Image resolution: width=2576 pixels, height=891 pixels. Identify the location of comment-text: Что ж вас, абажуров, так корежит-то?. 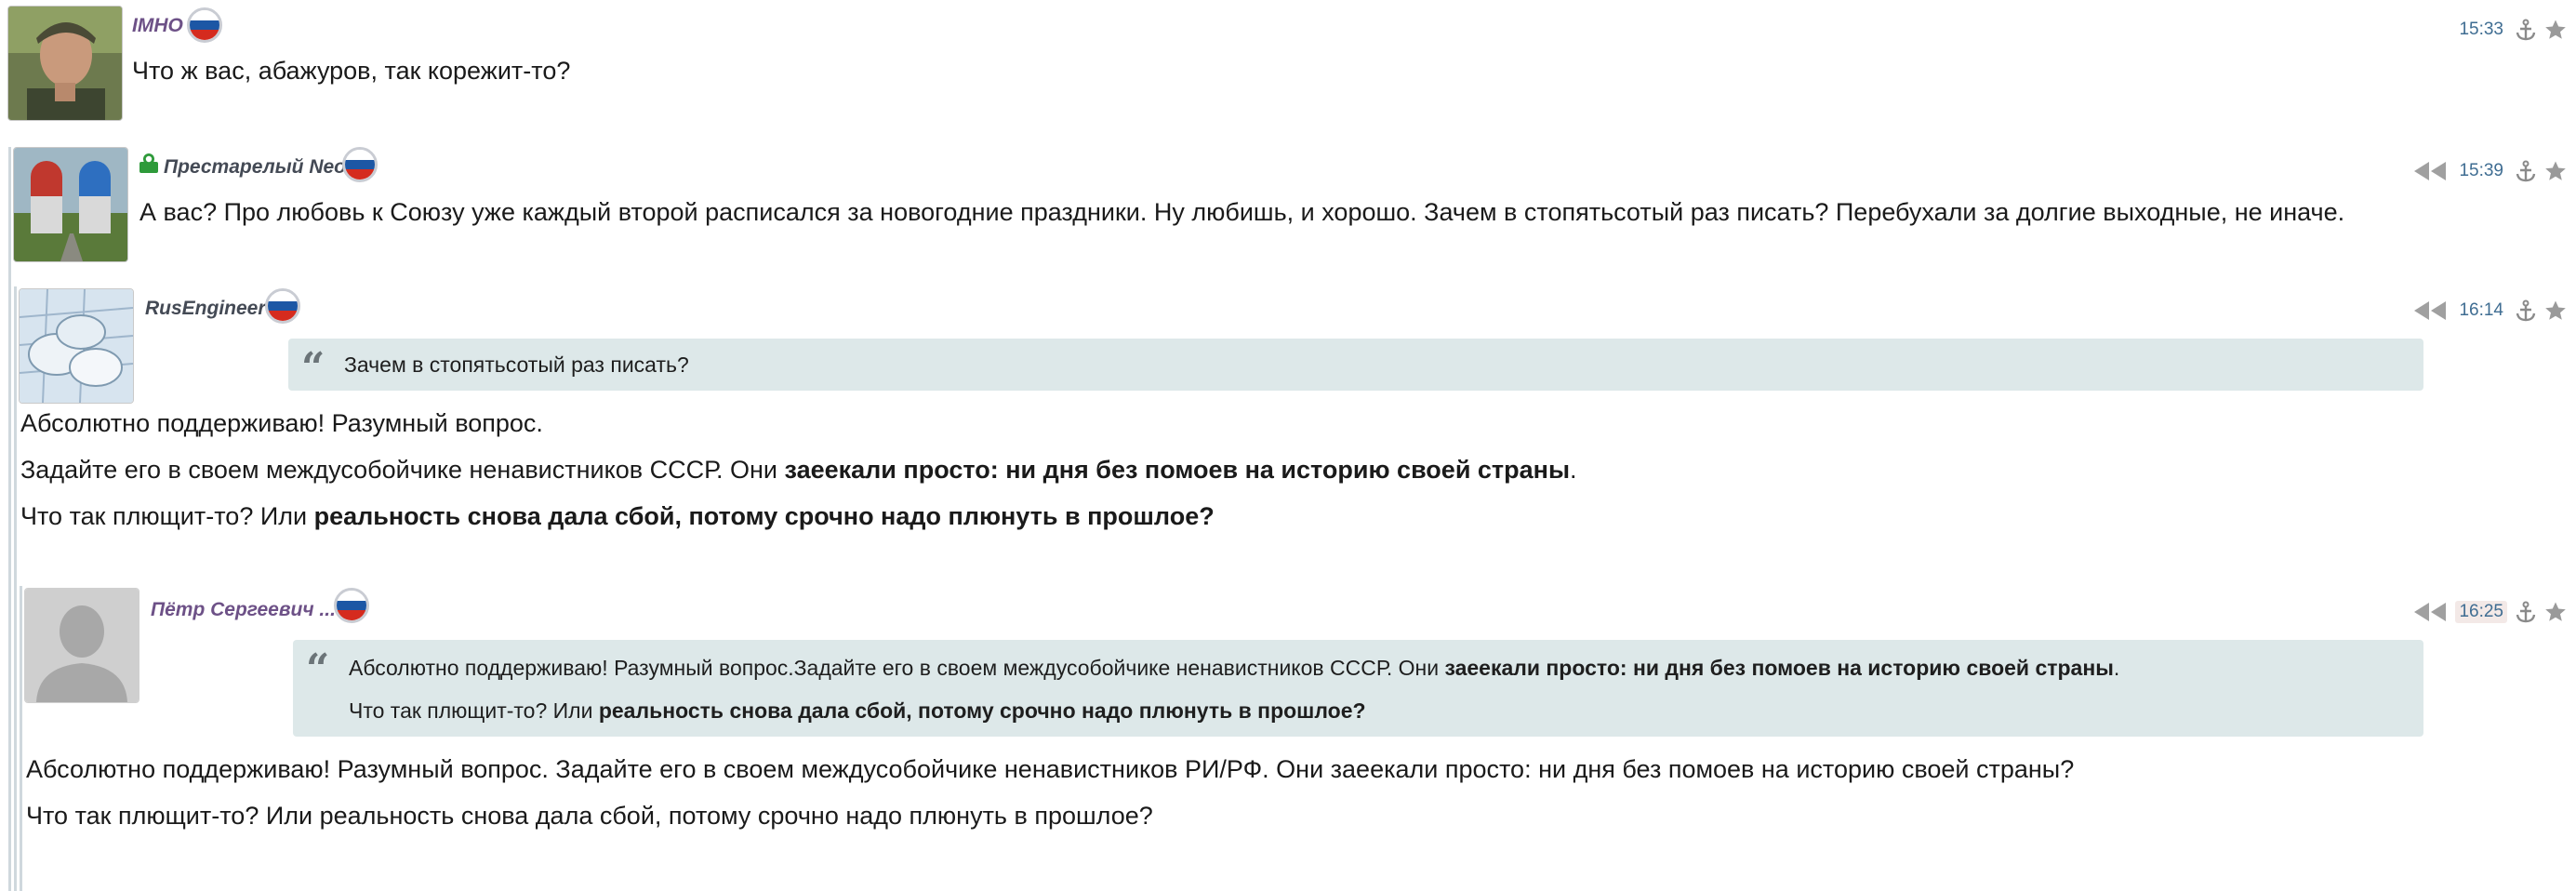
(351, 70).